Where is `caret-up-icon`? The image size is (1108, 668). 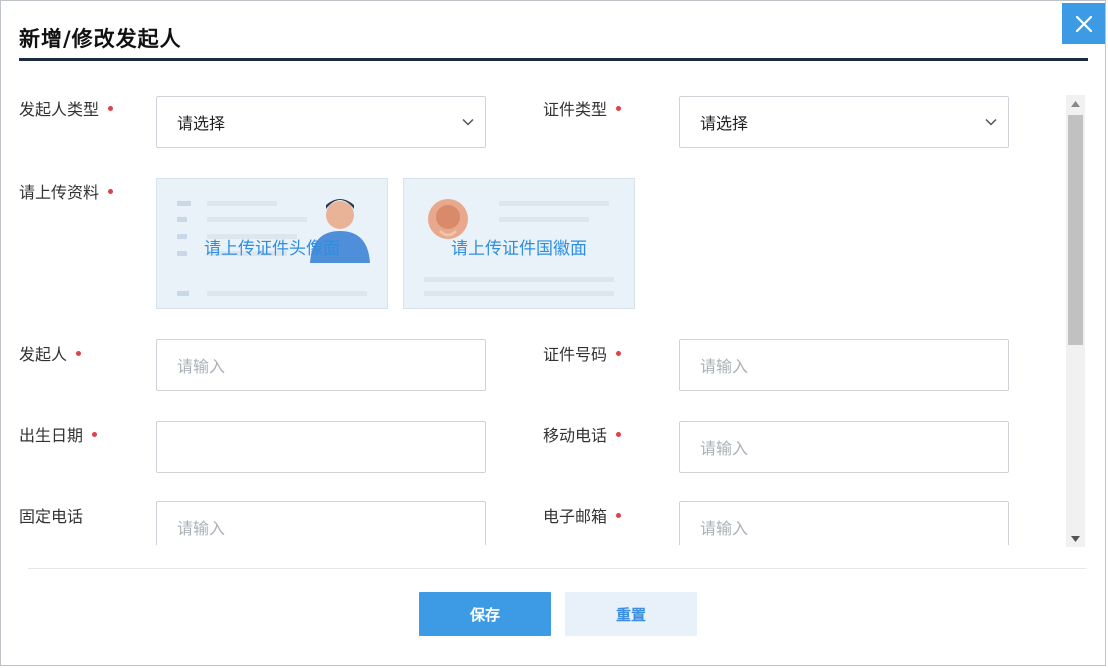 caret-up-icon is located at coordinates (1075, 103).